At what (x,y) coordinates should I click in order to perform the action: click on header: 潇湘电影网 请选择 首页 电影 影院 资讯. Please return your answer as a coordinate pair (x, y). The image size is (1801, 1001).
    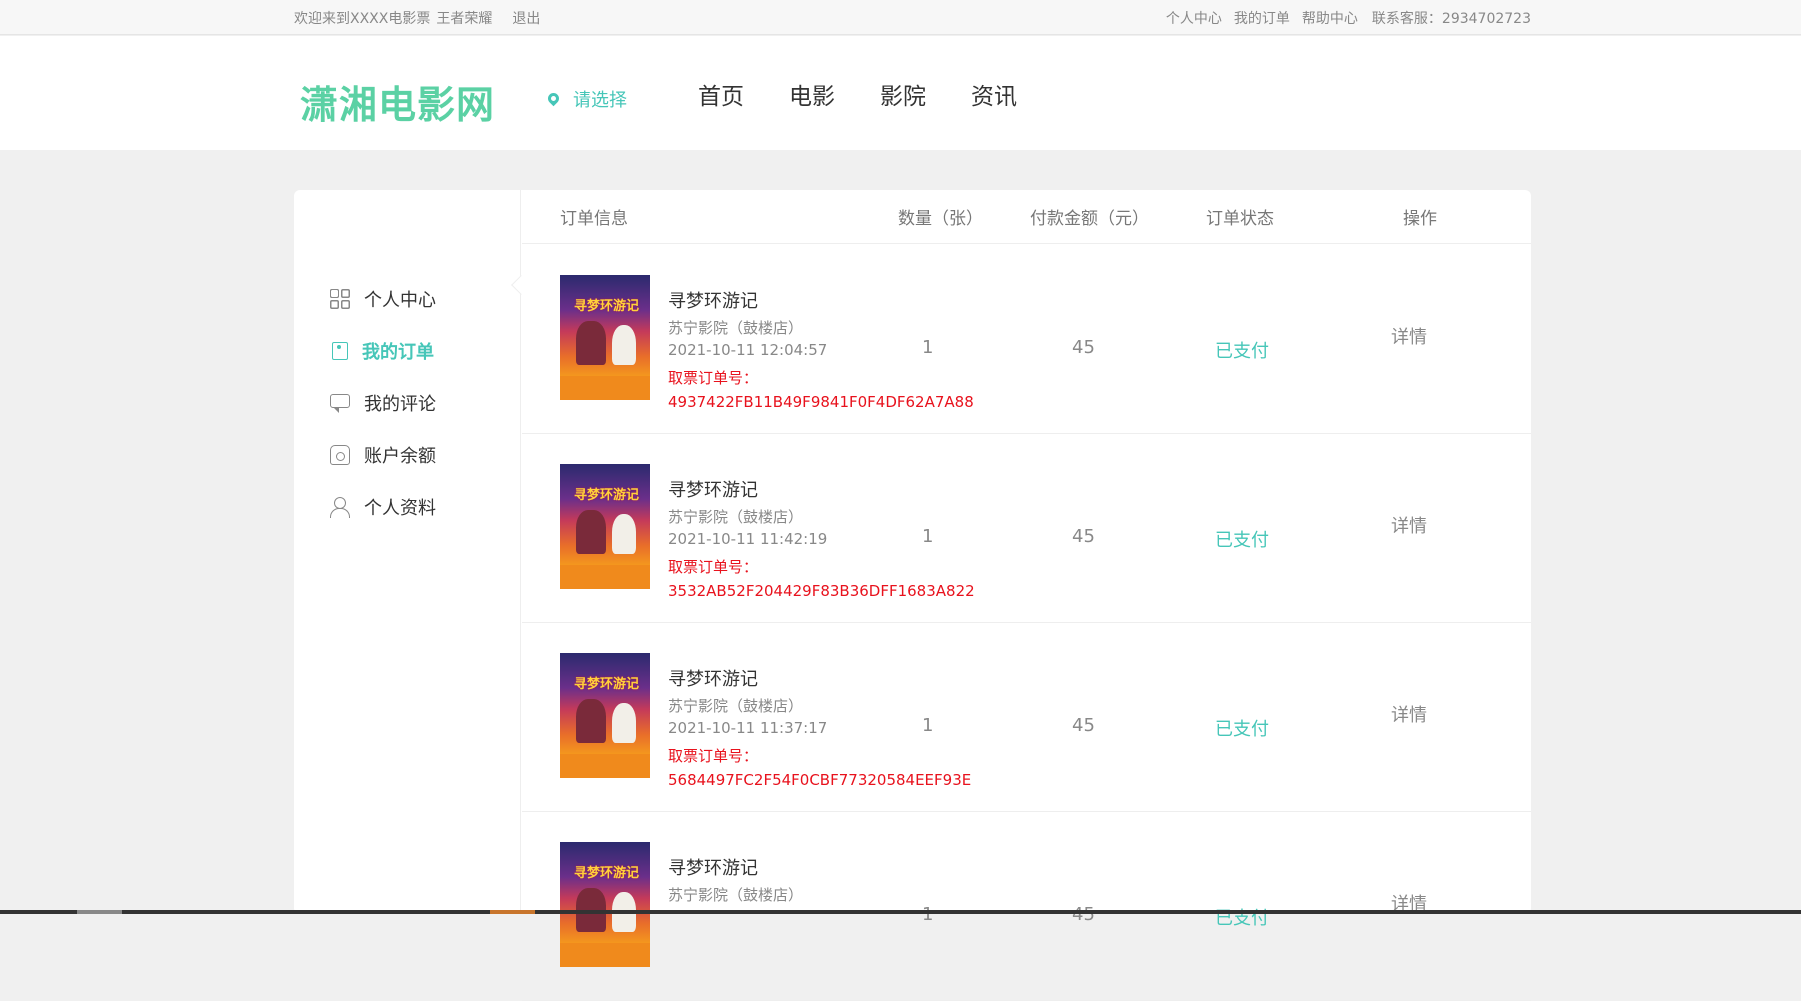
    Looking at the image, I should click on (900, 93).